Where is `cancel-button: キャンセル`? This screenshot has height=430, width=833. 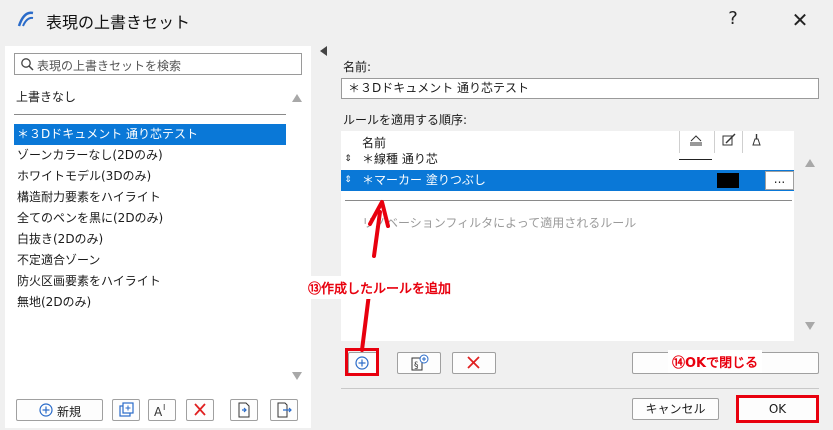
cancel-button: キャンセル is located at coordinates (675, 409).